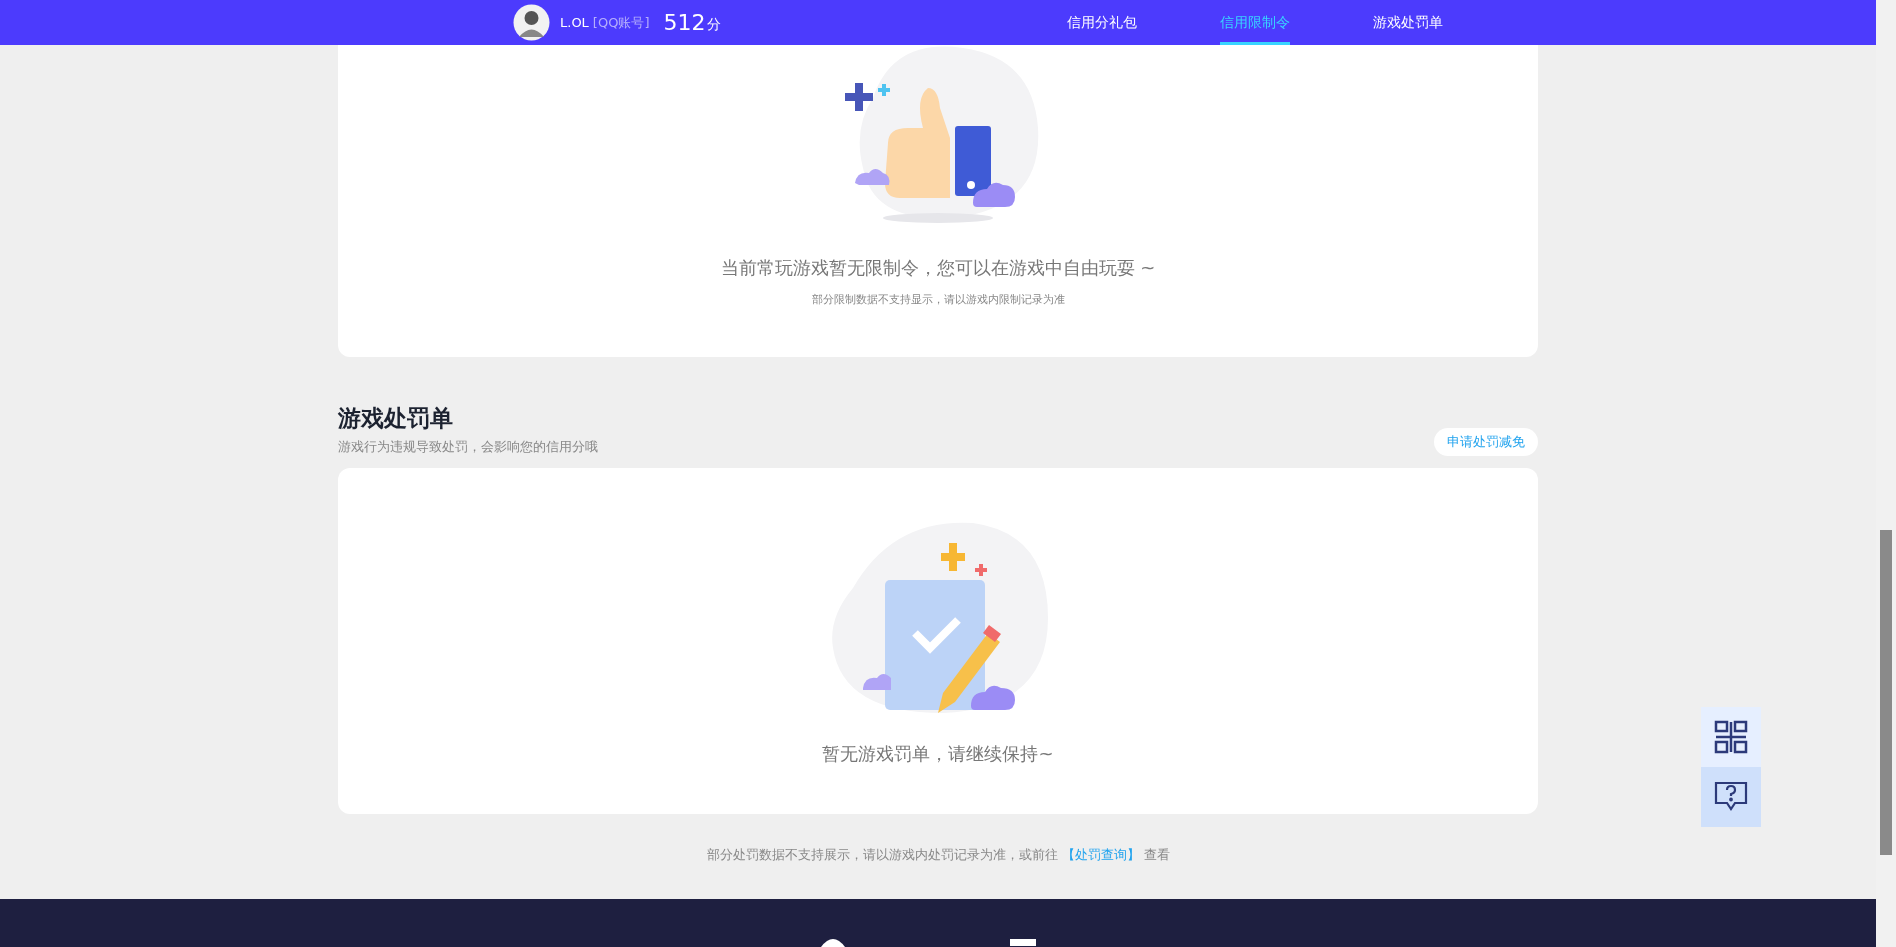 The image size is (1896, 947). Describe the element at coordinates (938, 855) in the screenshot. I see `penalty-data-note: 部分处罚数据不支持展示，请以游戏内处罚记录为准，或前往 【处罚查询】 查看` at that location.